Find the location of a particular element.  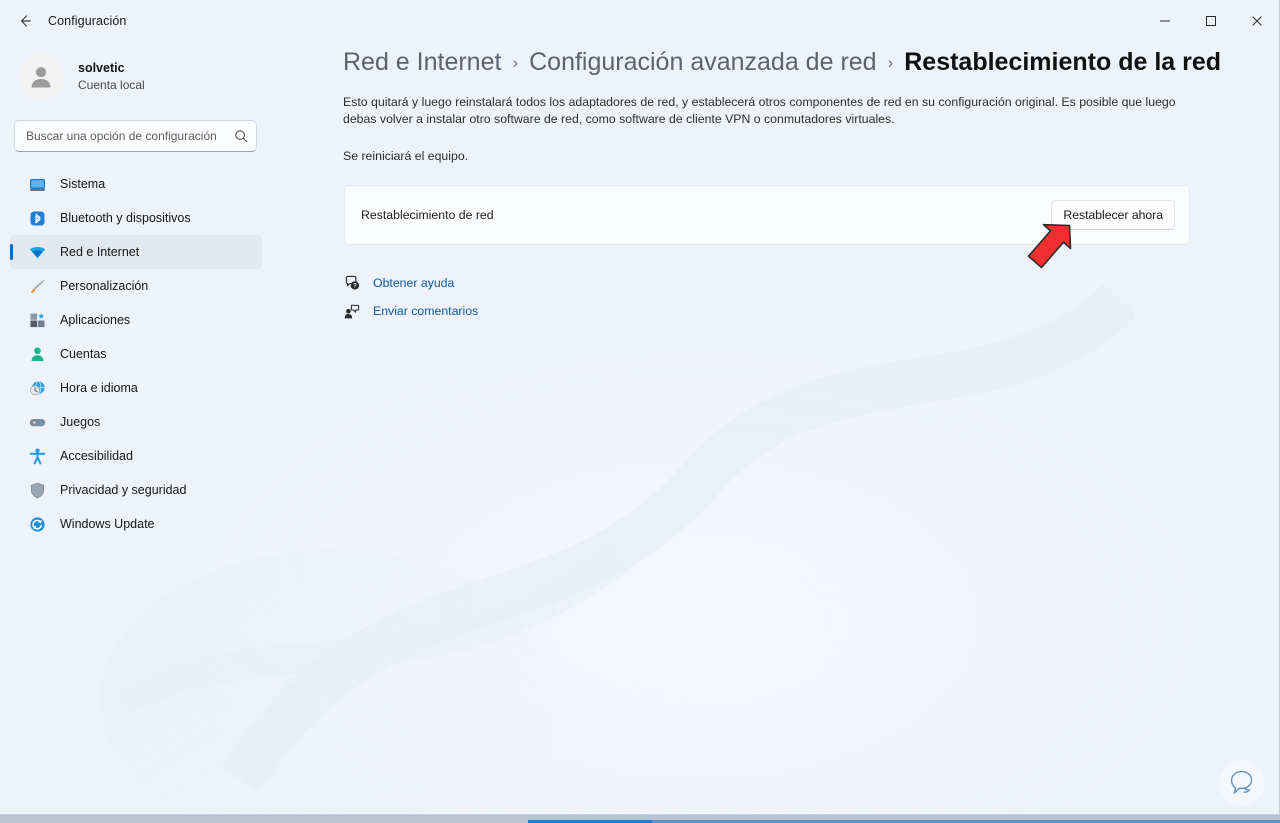

title-bar: Configuración is located at coordinates (639, 21).